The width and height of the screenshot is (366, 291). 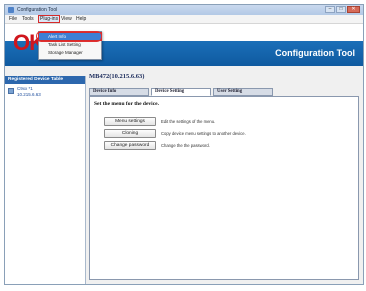 What do you see at coordinates (117, 76) in the screenshot?
I see `device-title: MB472(10.215.6.63)` at bounding box center [117, 76].